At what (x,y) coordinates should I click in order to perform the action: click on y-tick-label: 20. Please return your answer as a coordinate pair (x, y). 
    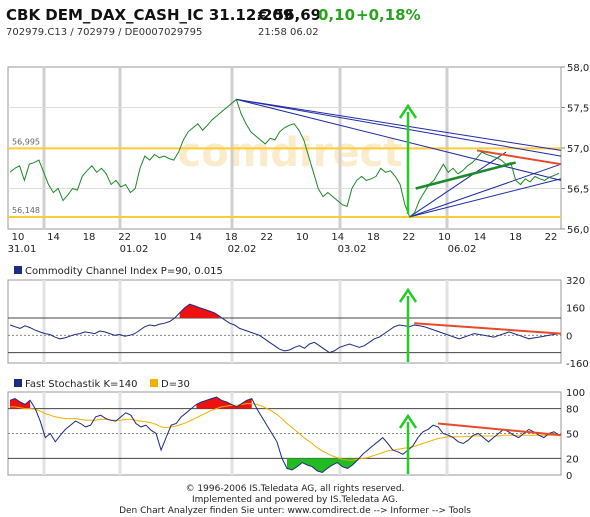
    Looking at the image, I should click on (572, 459).